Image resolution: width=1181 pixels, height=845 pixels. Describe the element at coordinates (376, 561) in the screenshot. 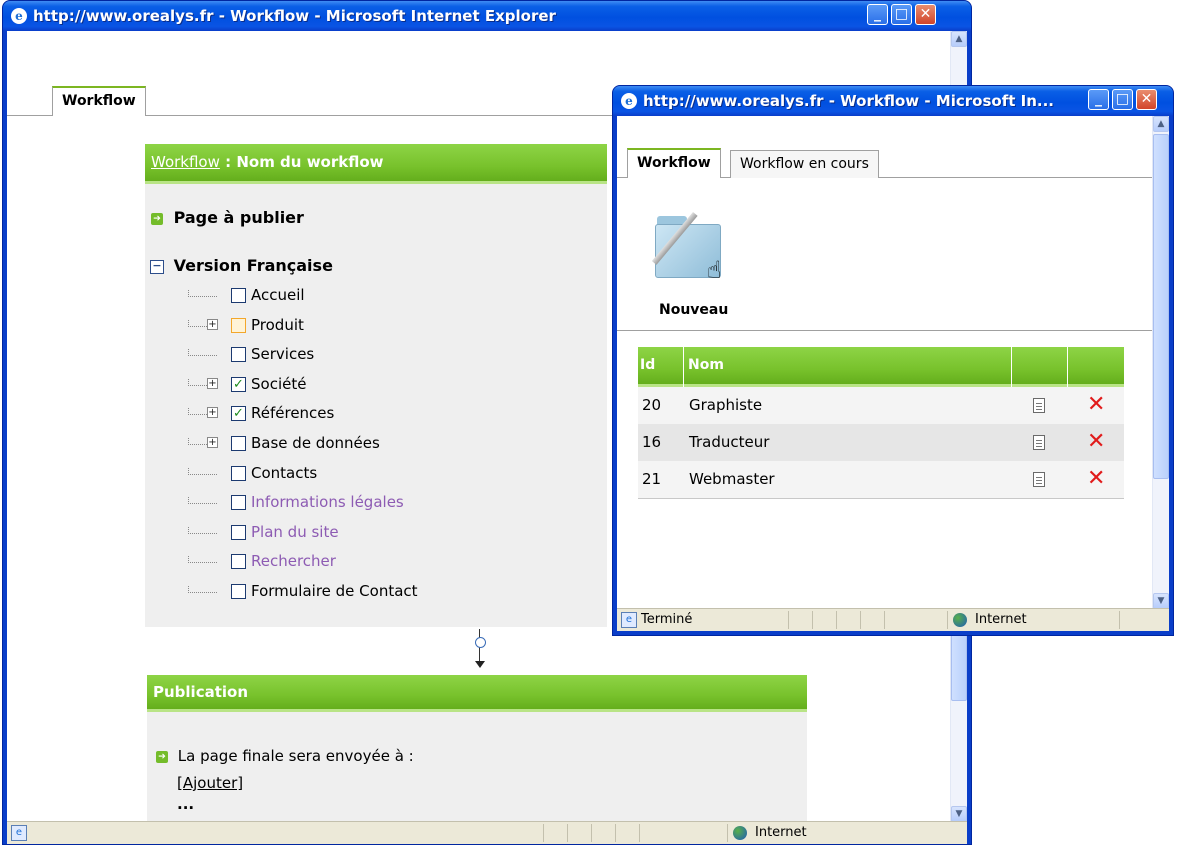

I see `tree-item: Rechercher` at that location.